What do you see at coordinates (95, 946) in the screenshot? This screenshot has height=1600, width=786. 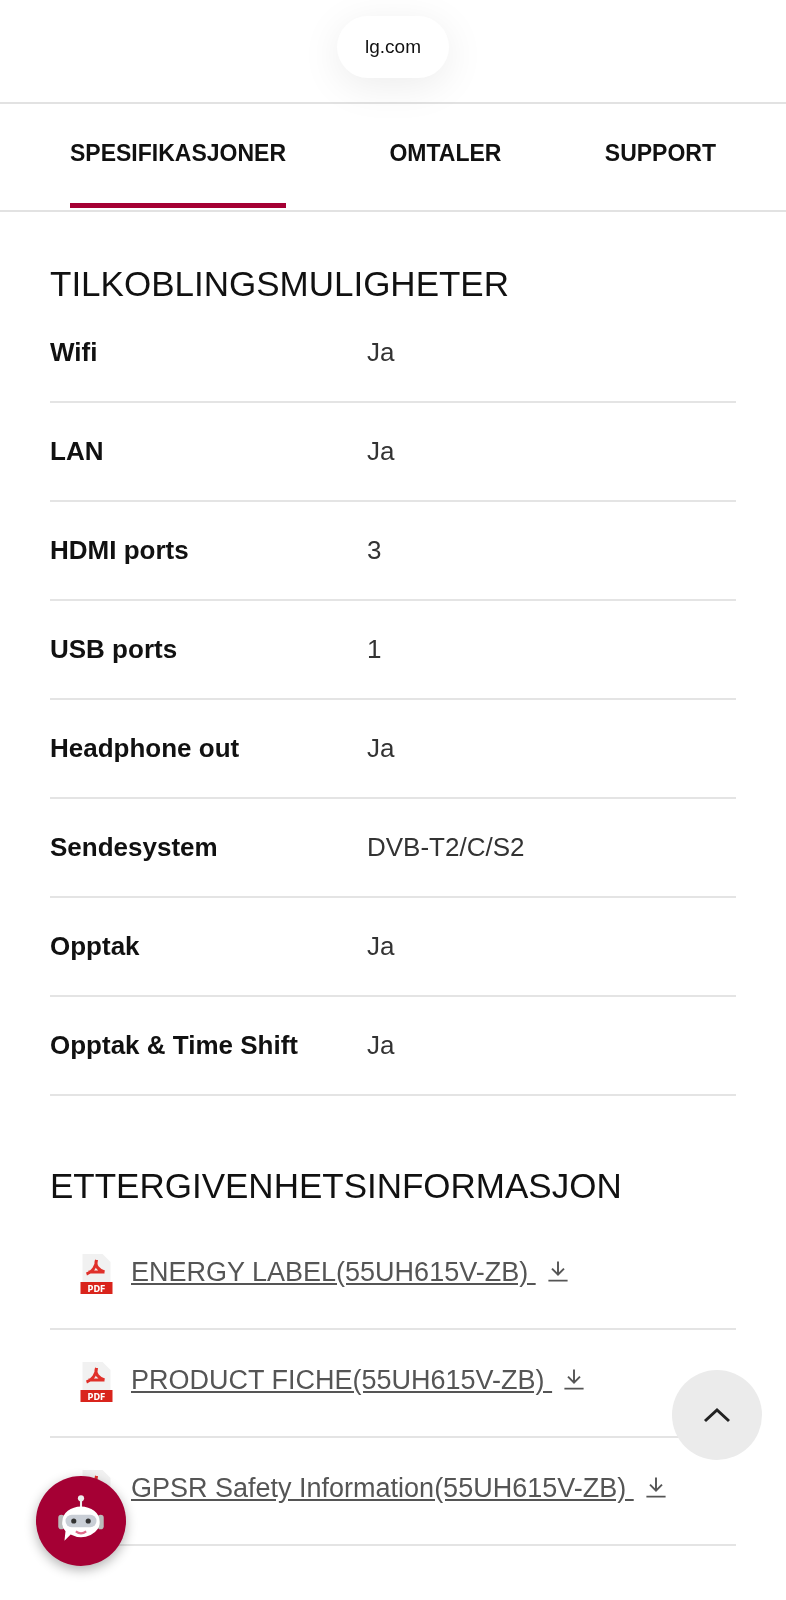 I see `spec-label: Opptak` at bounding box center [95, 946].